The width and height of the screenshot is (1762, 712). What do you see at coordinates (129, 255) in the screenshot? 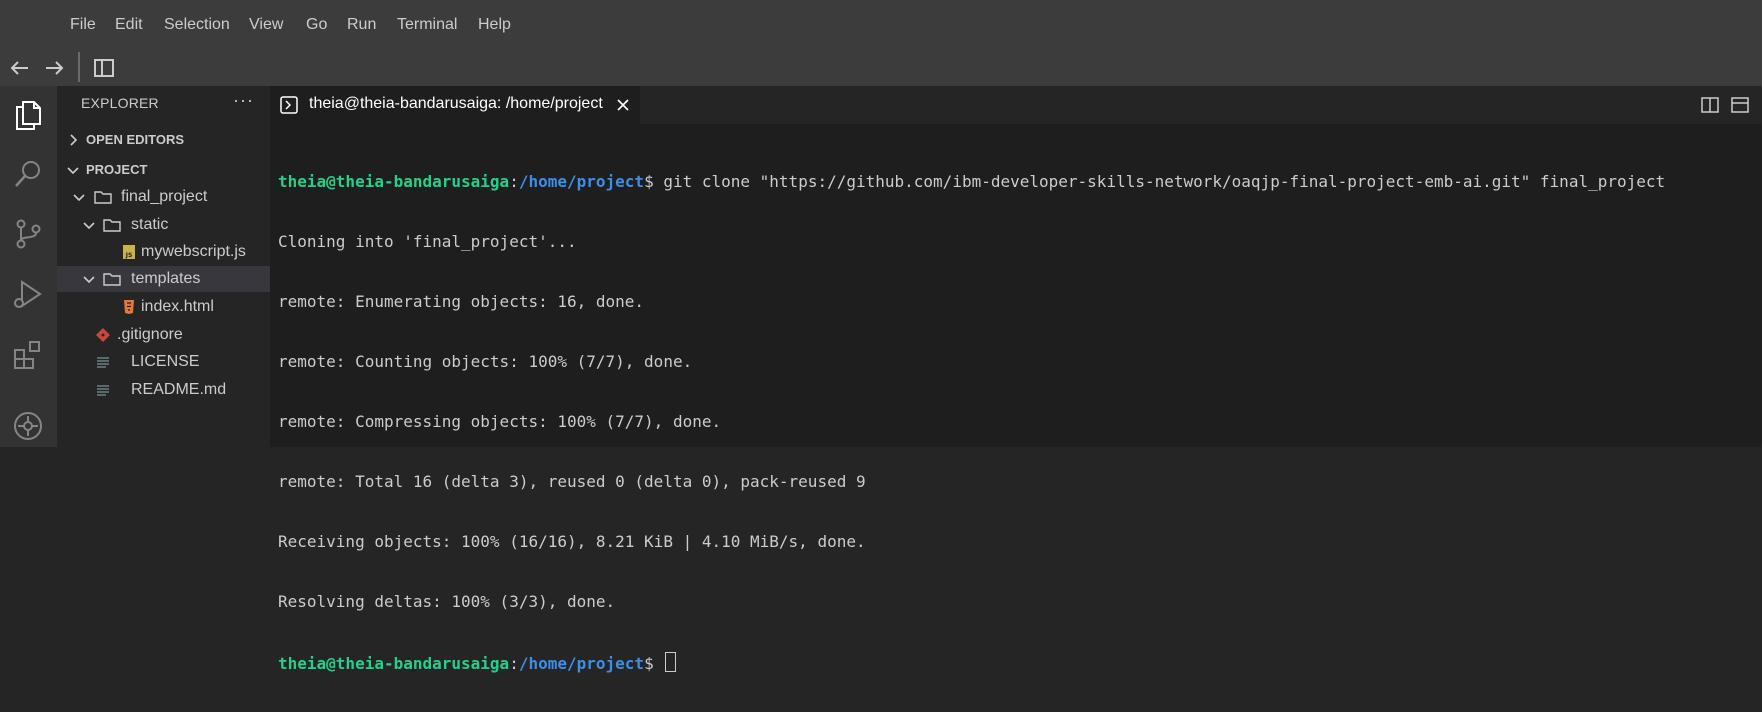
I see `svg-text: JS` at bounding box center [129, 255].